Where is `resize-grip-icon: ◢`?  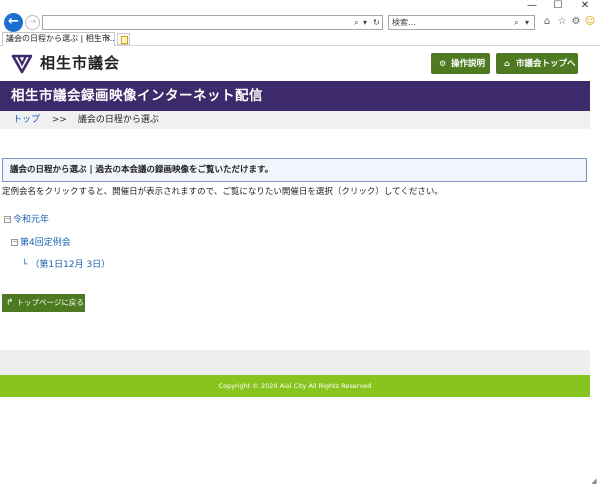
resize-grip-icon: ◢ is located at coordinates (594, 481).